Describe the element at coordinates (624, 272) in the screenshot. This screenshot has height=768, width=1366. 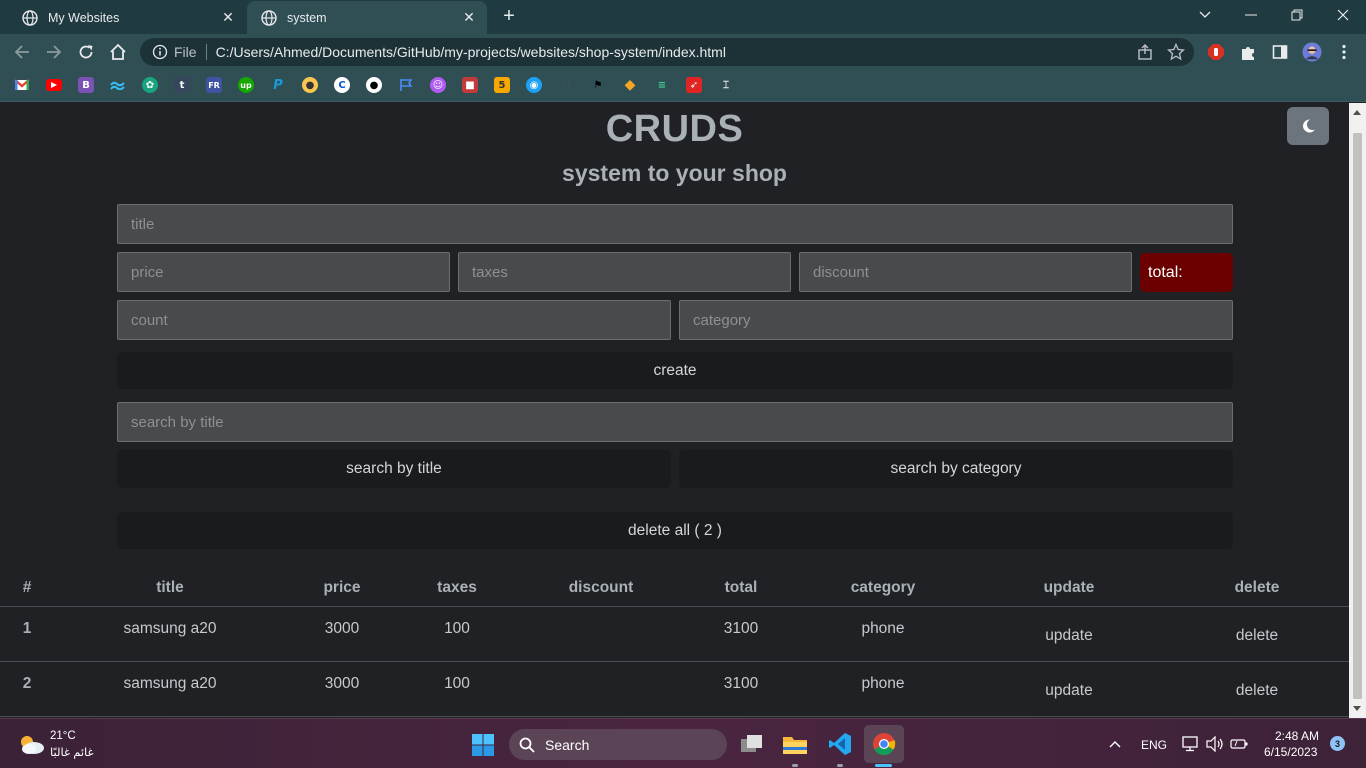
I see `taxes-input` at that location.